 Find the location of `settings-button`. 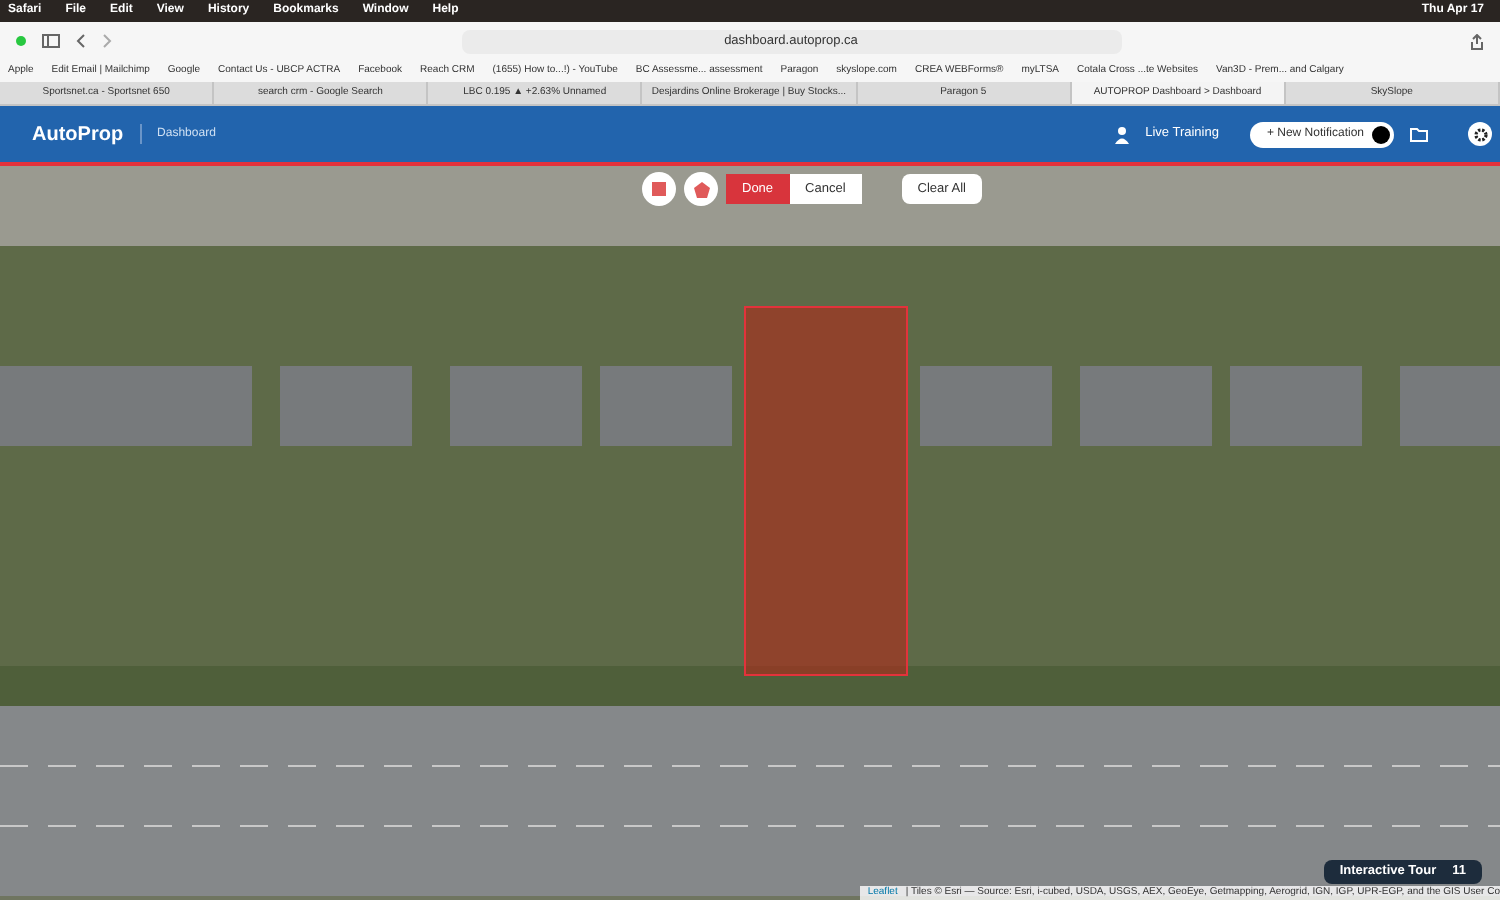

settings-button is located at coordinates (1480, 134).